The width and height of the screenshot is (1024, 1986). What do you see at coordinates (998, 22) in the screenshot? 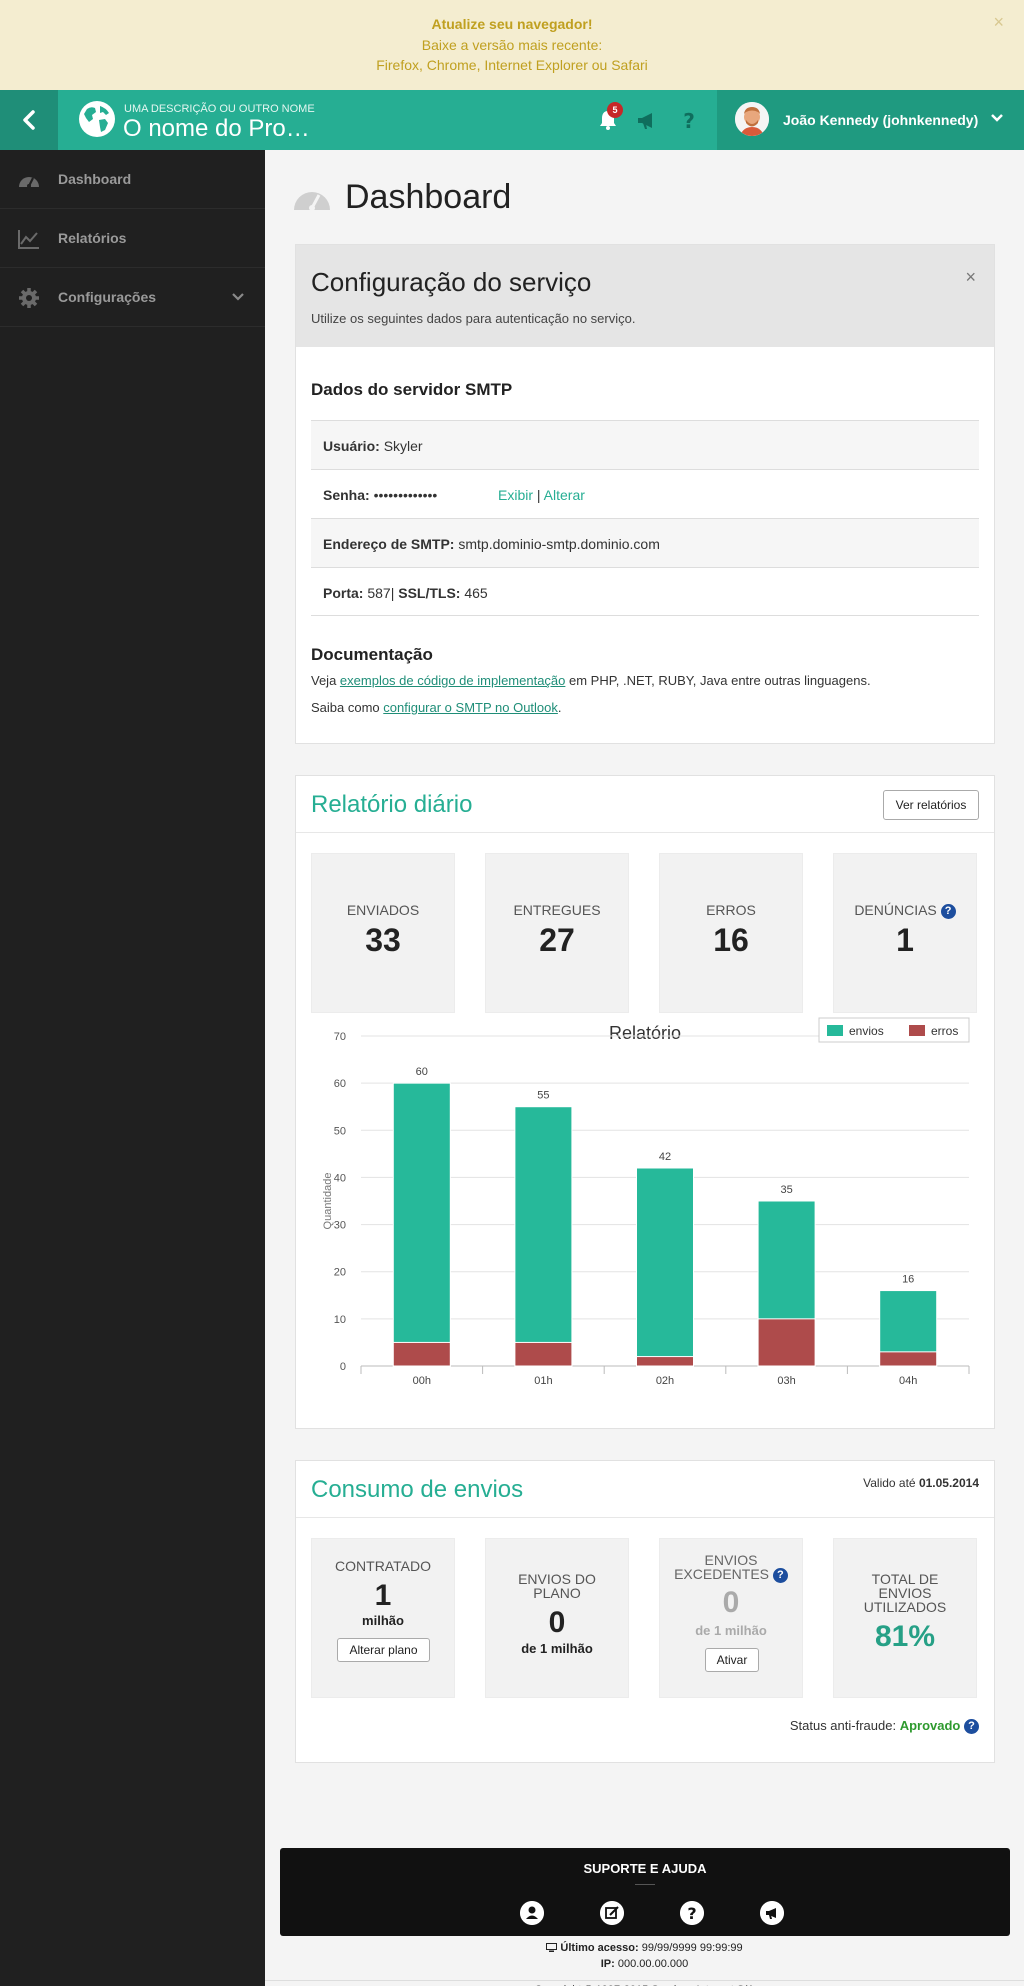
I see `banner-close-button: ×` at bounding box center [998, 22].